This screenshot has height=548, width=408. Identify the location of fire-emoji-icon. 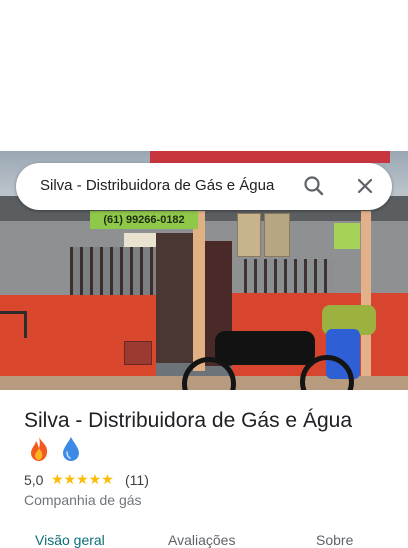
(39, 449).